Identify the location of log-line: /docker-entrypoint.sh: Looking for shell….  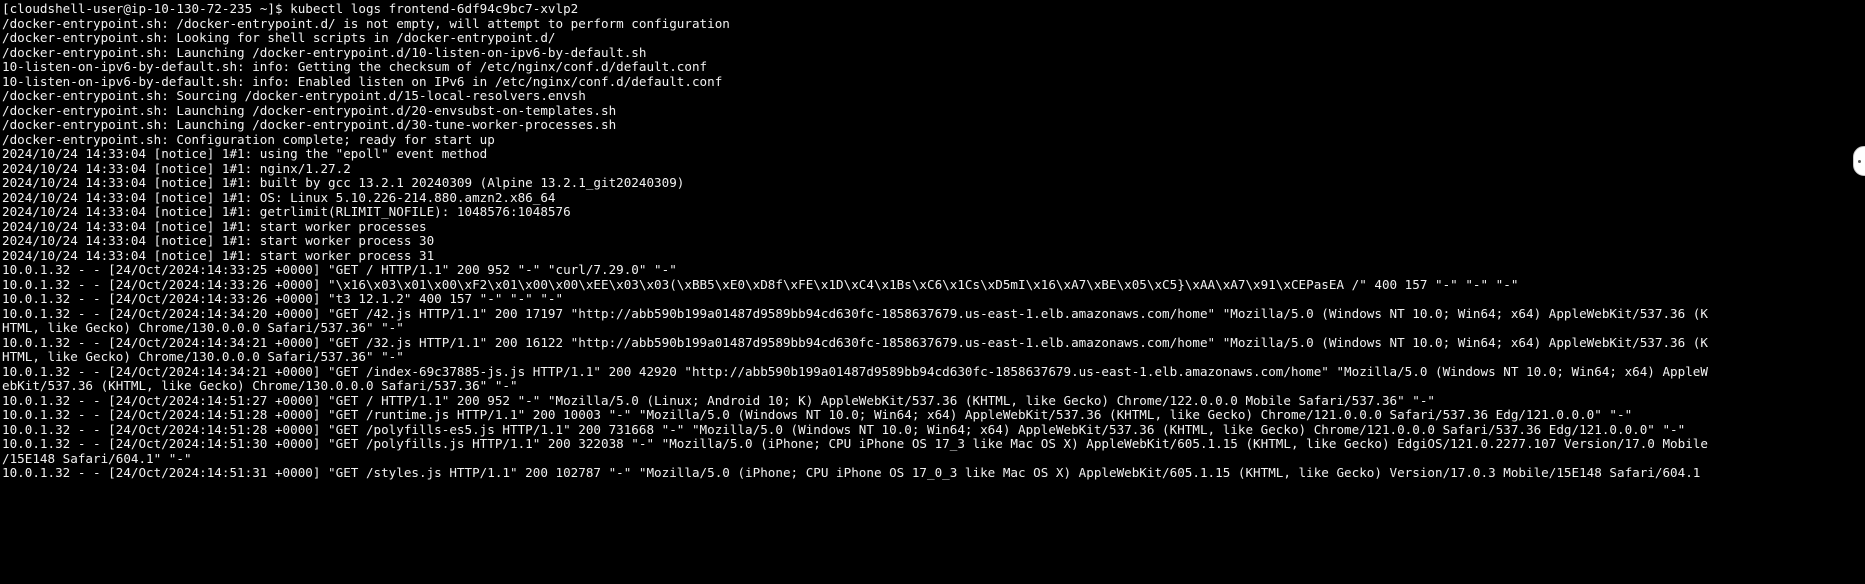
(279, 37).